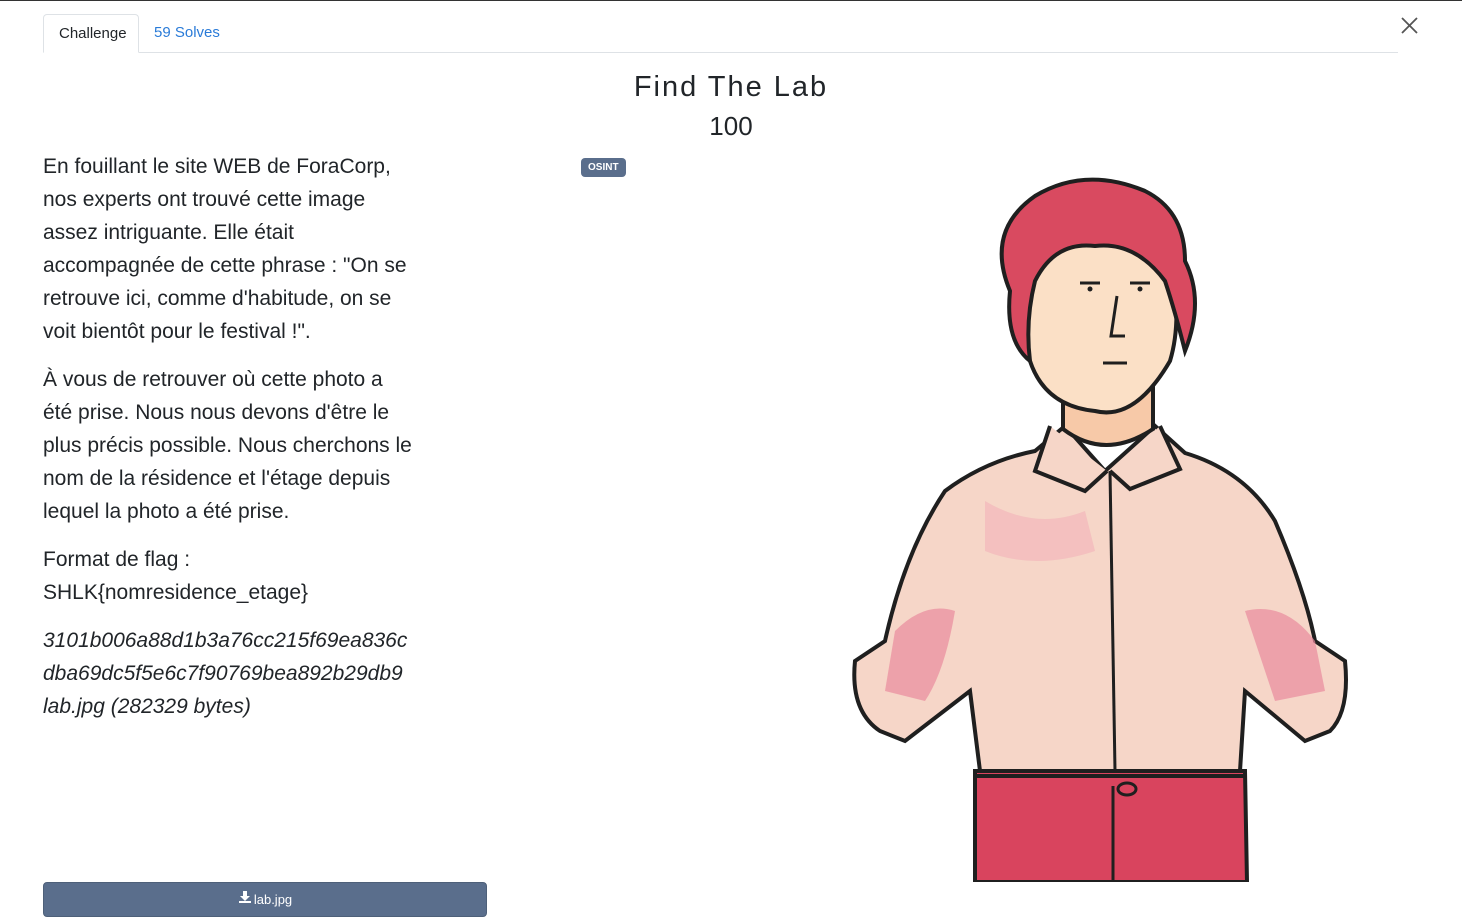 Image resolution: width=1462 pixels, height=918 pixels. I want to click on download-button: lab.jpg, so click(265, 899).